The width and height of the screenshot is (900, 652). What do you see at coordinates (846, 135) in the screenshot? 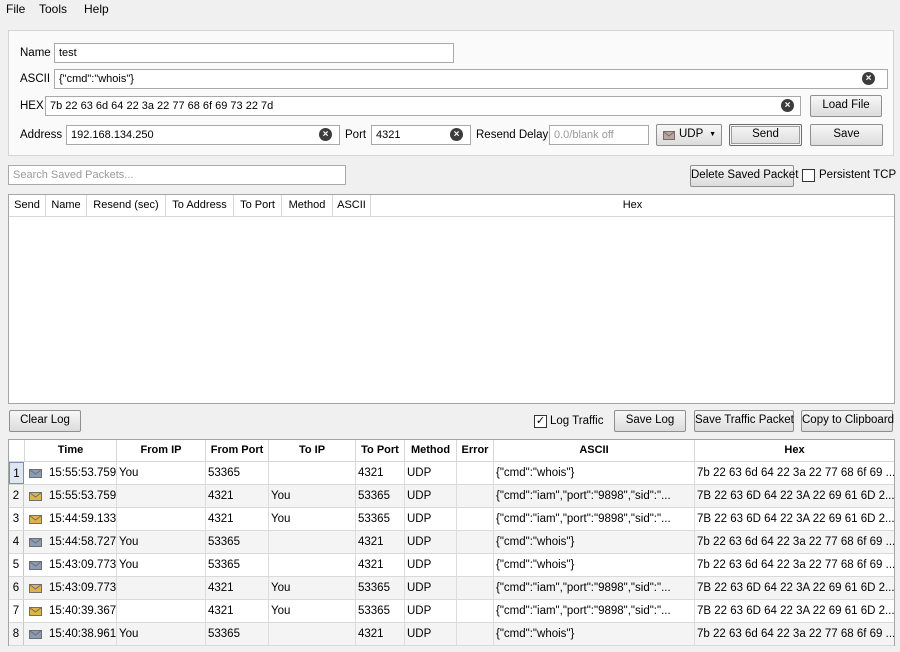
I see `save-button: Save` at bounding box center [846, 135].